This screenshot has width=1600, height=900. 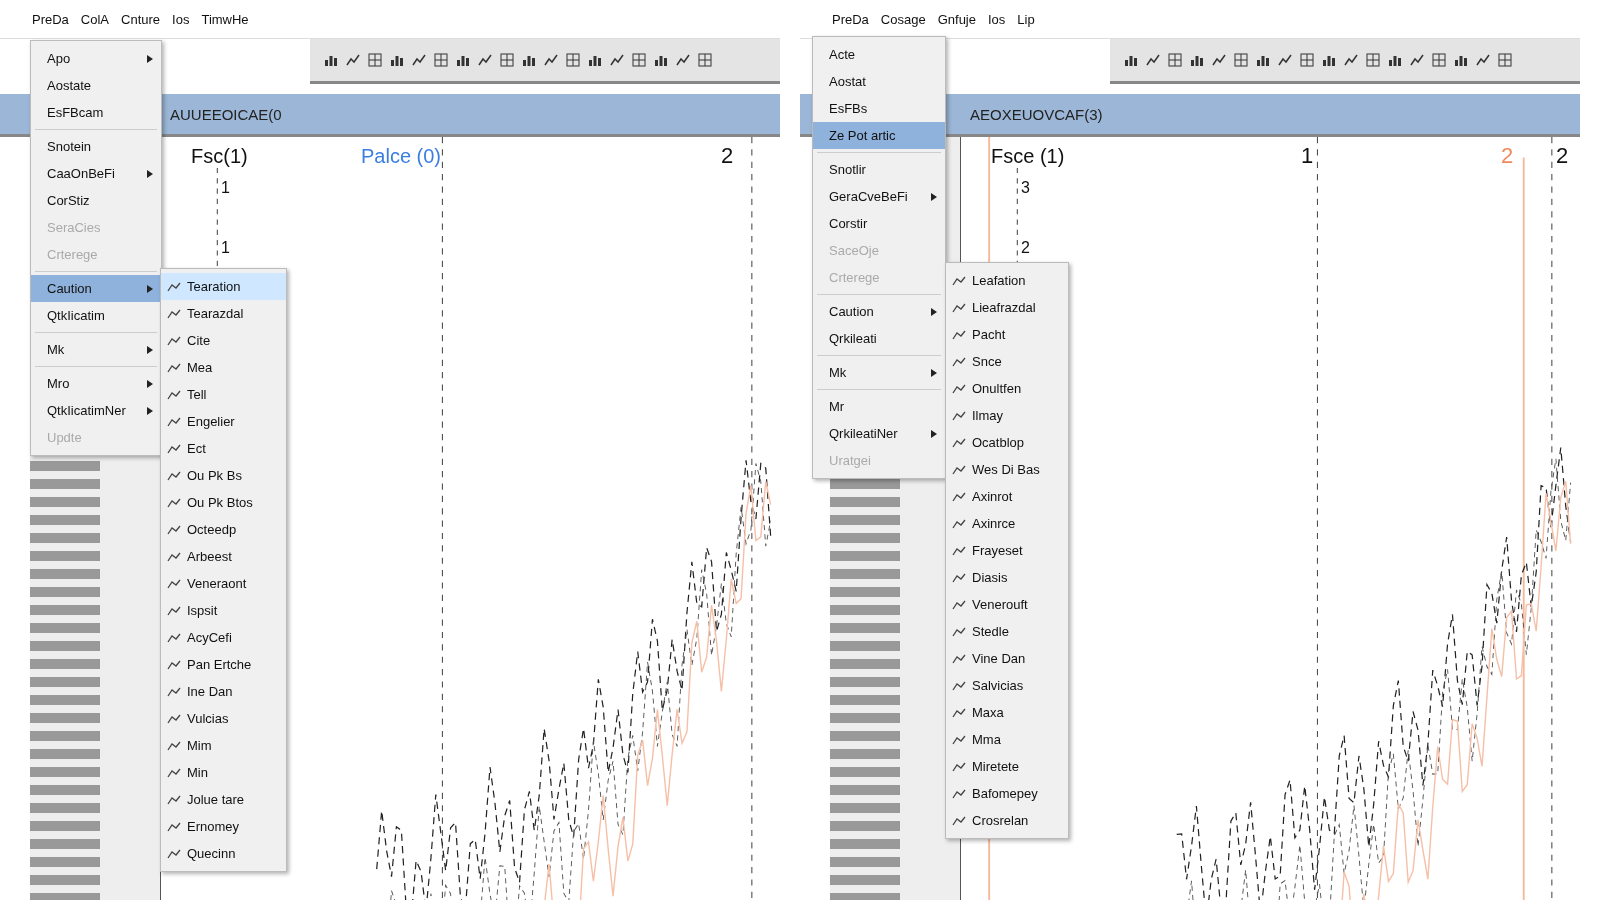 I want to click on menu-item: Bafomepey, so click(x=1007, y=793).